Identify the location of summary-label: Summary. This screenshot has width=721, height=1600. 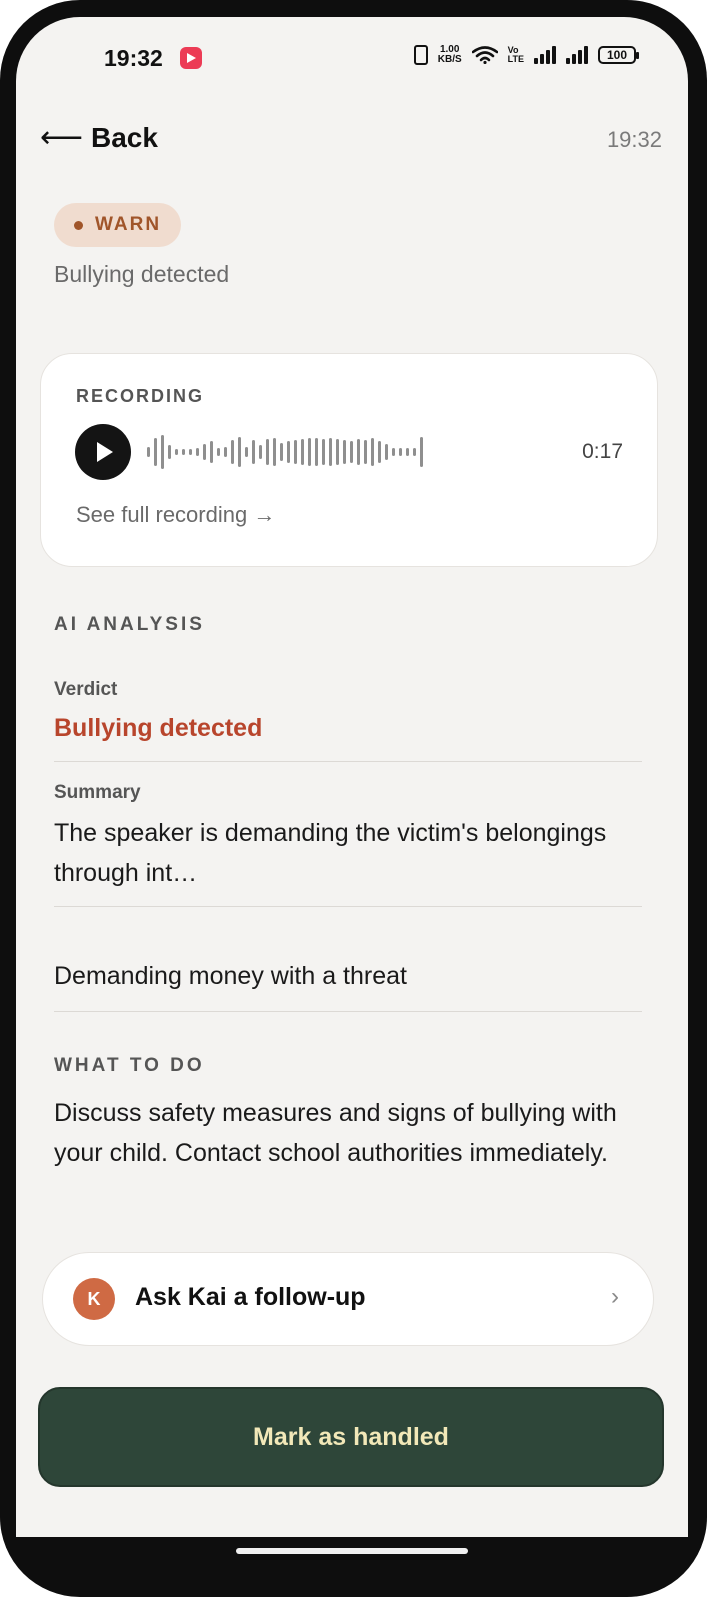
(97, 792).